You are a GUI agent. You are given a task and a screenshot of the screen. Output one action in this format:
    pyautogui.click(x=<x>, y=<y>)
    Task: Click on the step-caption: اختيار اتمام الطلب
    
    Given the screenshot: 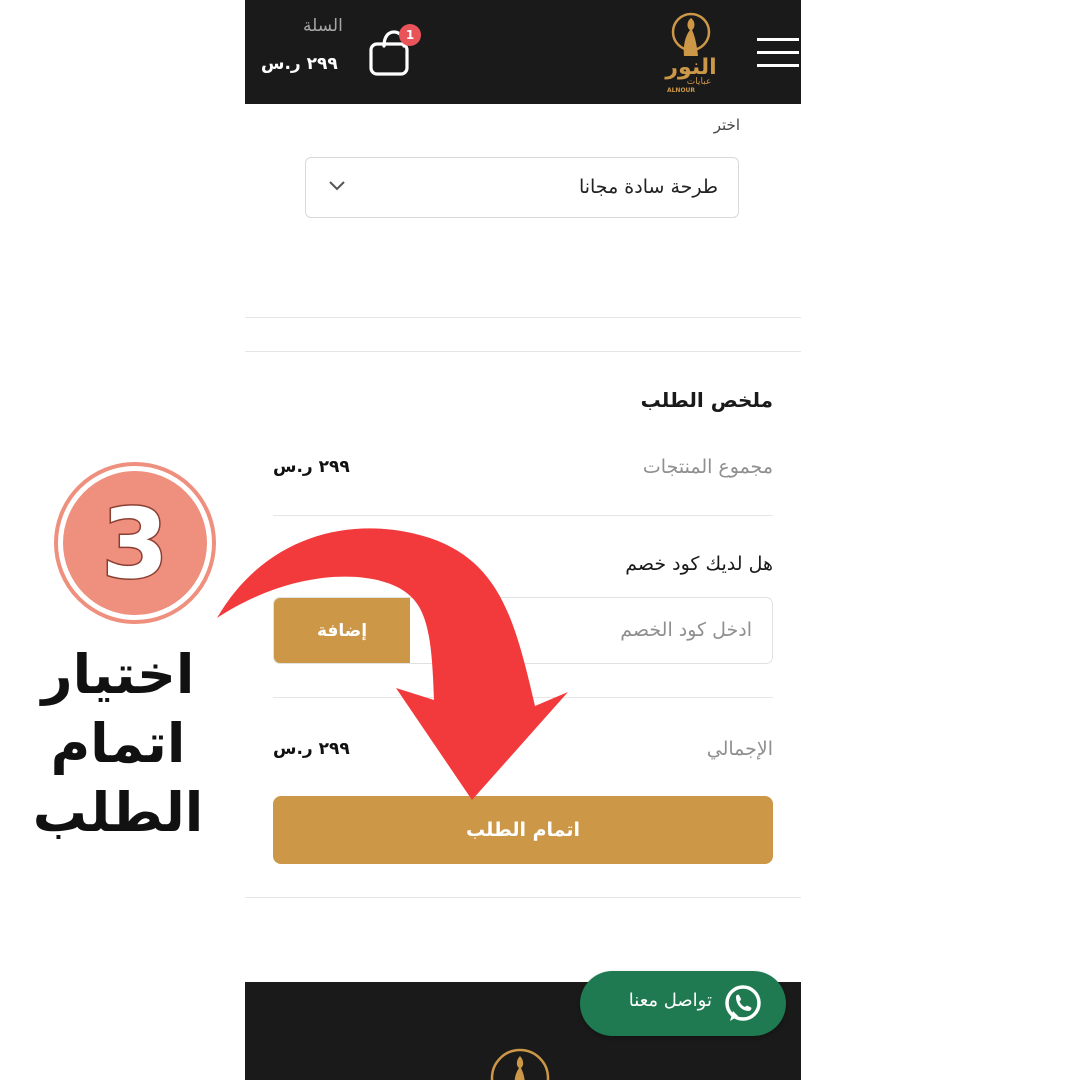 What is the action you would take?
    pyautogui.click(x=118, y=743)
    